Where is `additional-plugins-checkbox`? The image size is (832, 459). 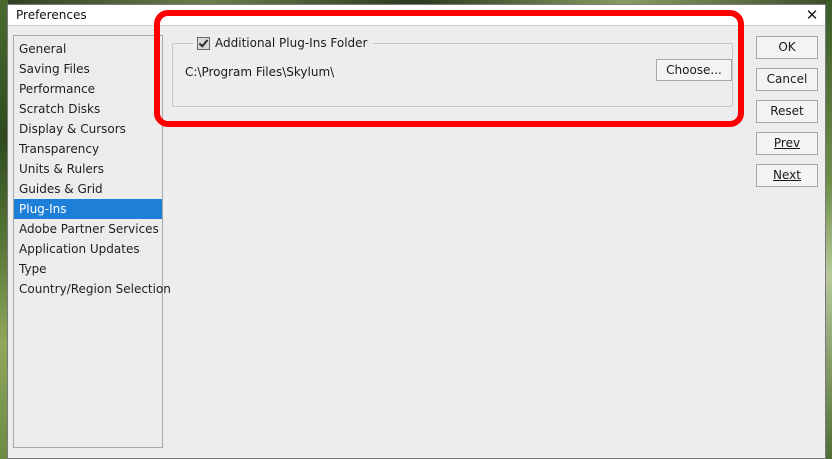 additional-plugins-checkbox is located at coordinates (203, 43).